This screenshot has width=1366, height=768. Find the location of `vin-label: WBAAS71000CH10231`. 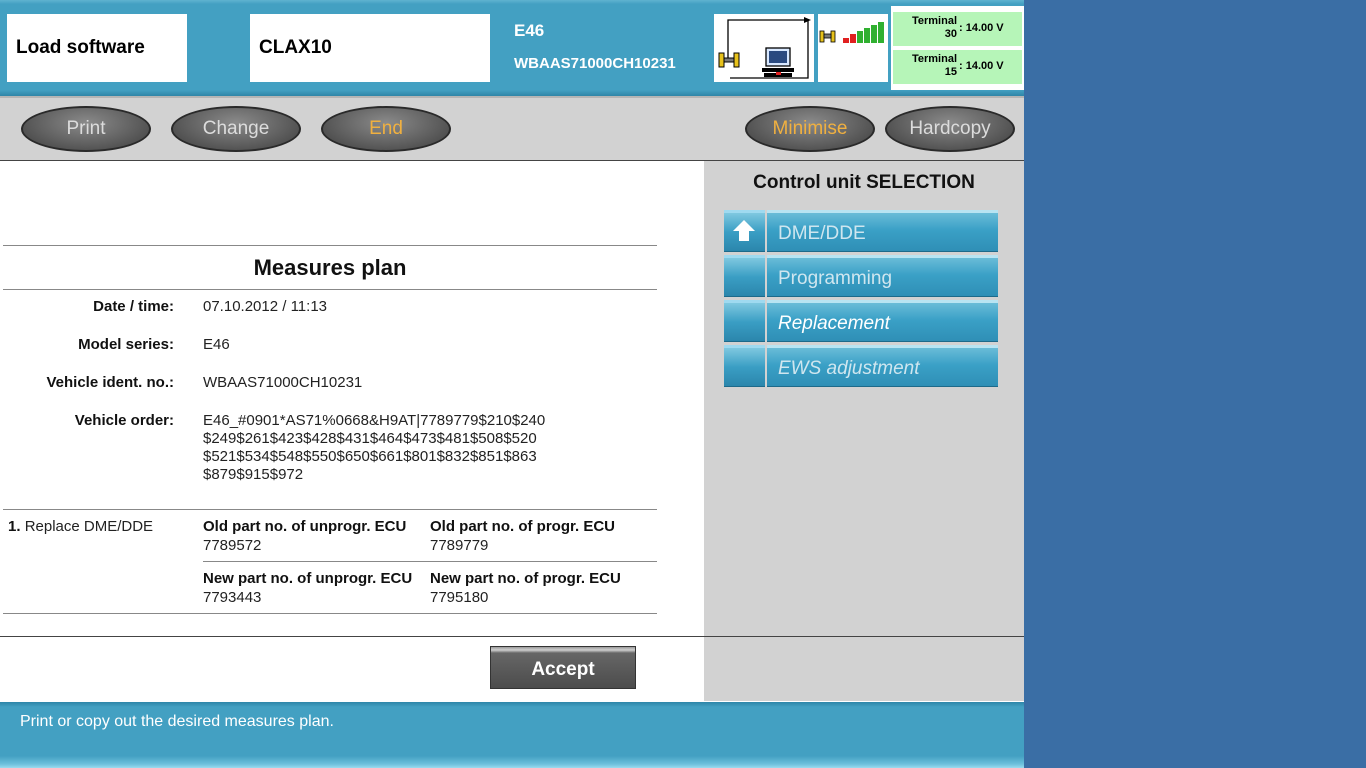

vin-label: WBAAS71000CH10231 is located at coordinates (595, 63).